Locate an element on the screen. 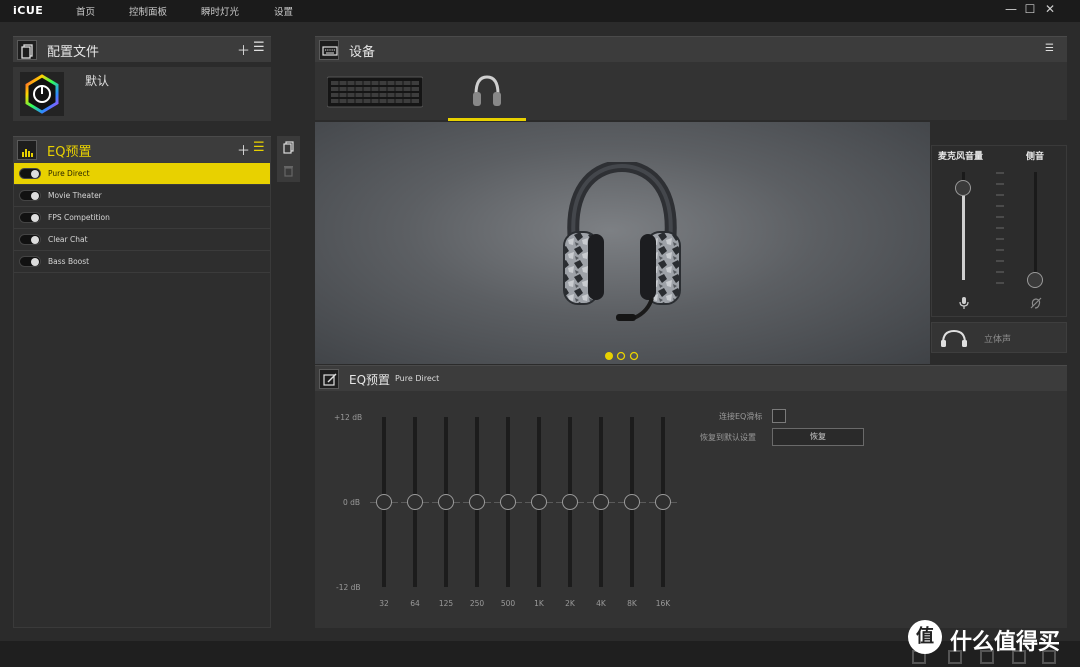 This screenshot has height=667, width=1080. presets-menu-icon: ☰ is located at coordinates (259, 147).